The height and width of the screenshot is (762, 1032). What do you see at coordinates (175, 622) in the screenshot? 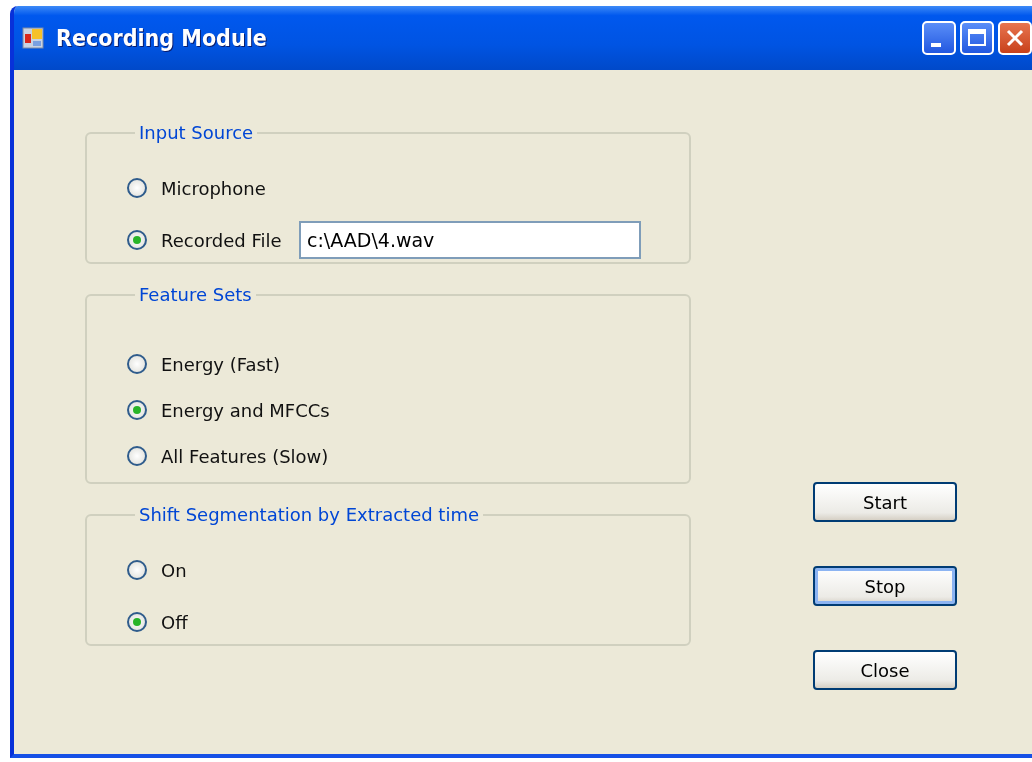
I see `option-label: Off` at bounding box center [175, 622].